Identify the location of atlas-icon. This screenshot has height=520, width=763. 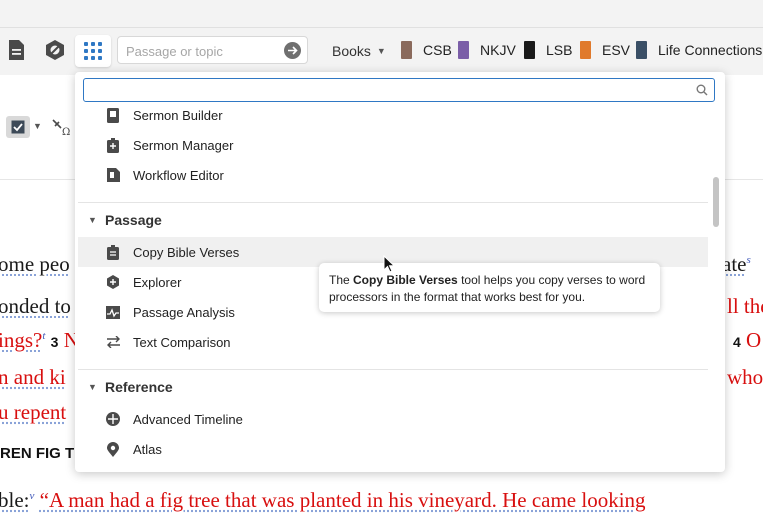
(113, 449).